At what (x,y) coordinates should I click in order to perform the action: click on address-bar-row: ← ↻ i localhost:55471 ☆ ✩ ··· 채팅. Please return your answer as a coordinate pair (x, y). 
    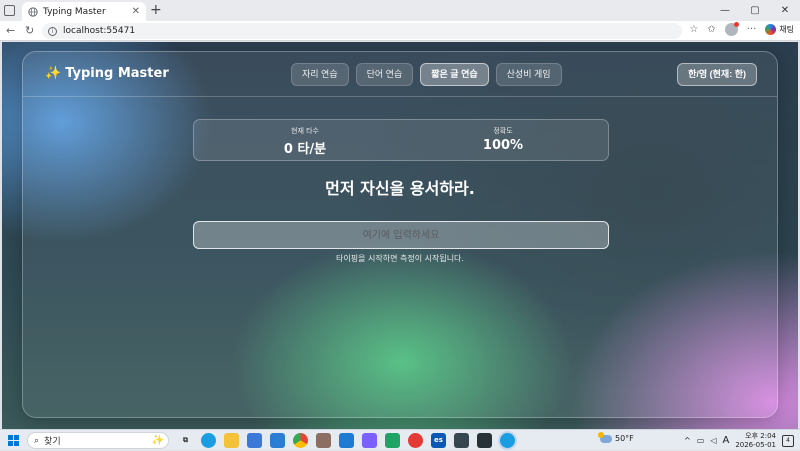
    Looking at the image, I should click on (400, 31).